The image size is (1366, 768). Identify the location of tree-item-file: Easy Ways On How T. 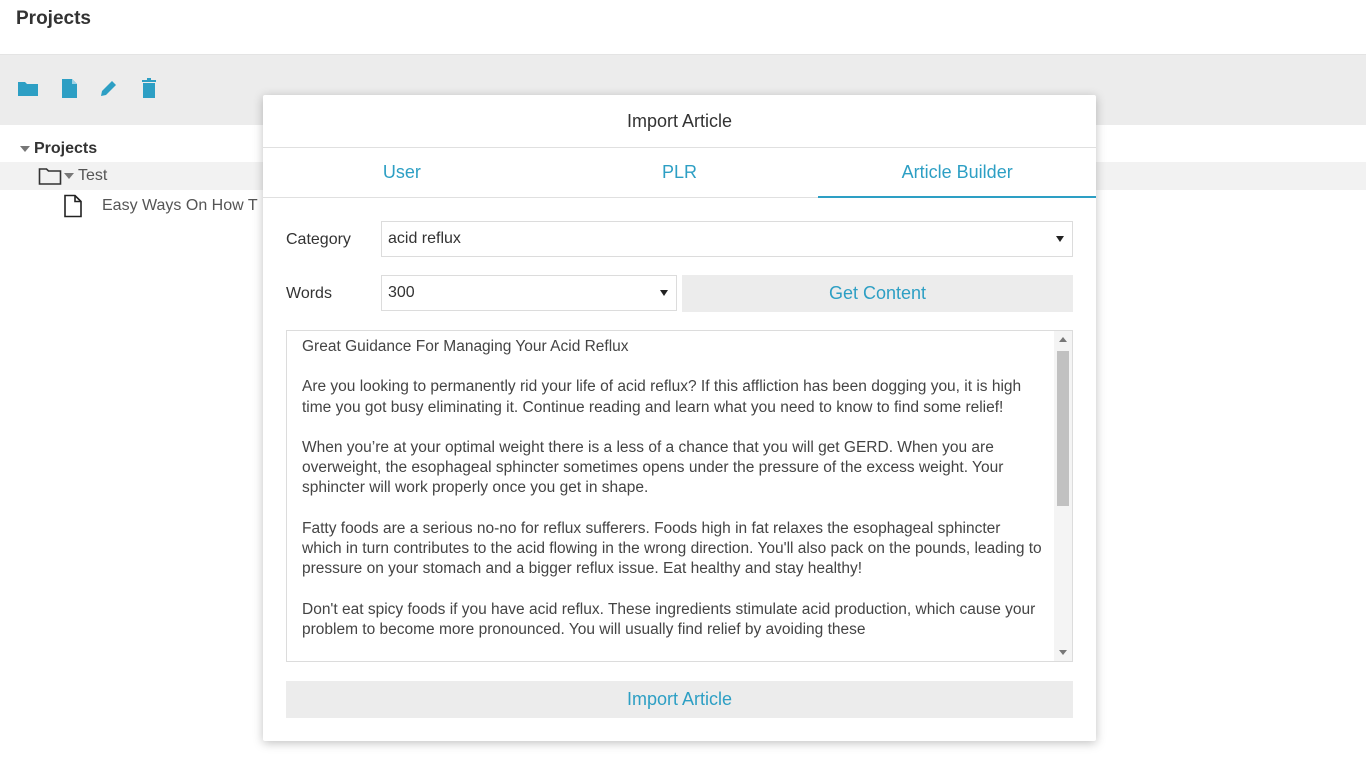
(160, 206).